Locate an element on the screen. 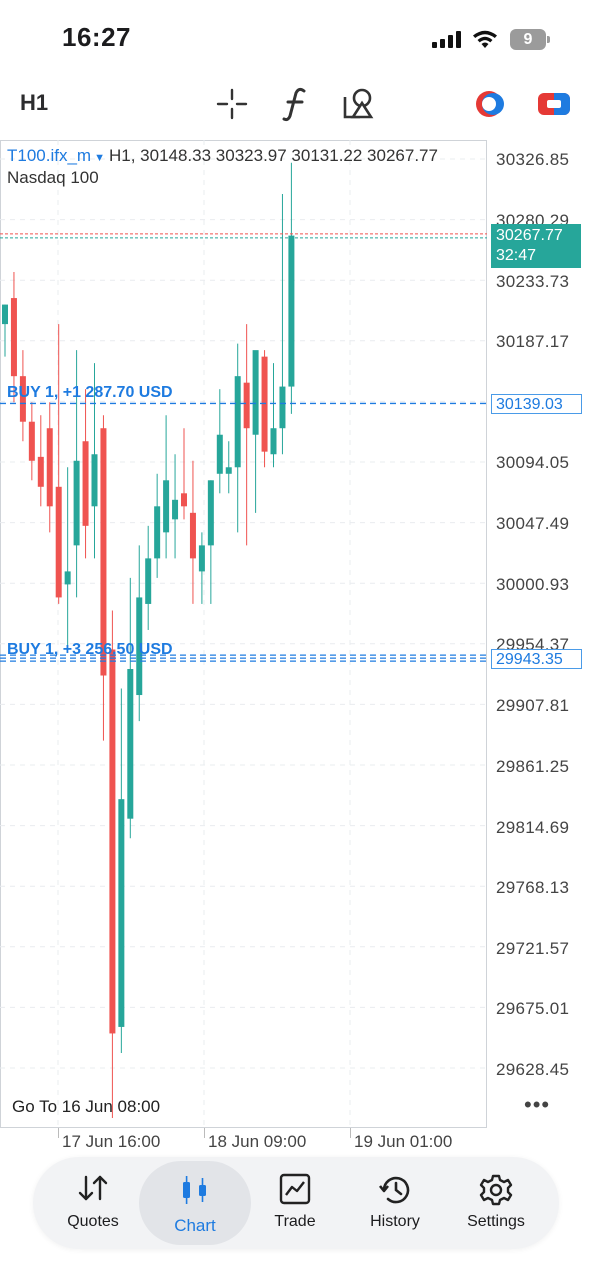  price-label: 30326.85 is located at coordinates (533, 159).